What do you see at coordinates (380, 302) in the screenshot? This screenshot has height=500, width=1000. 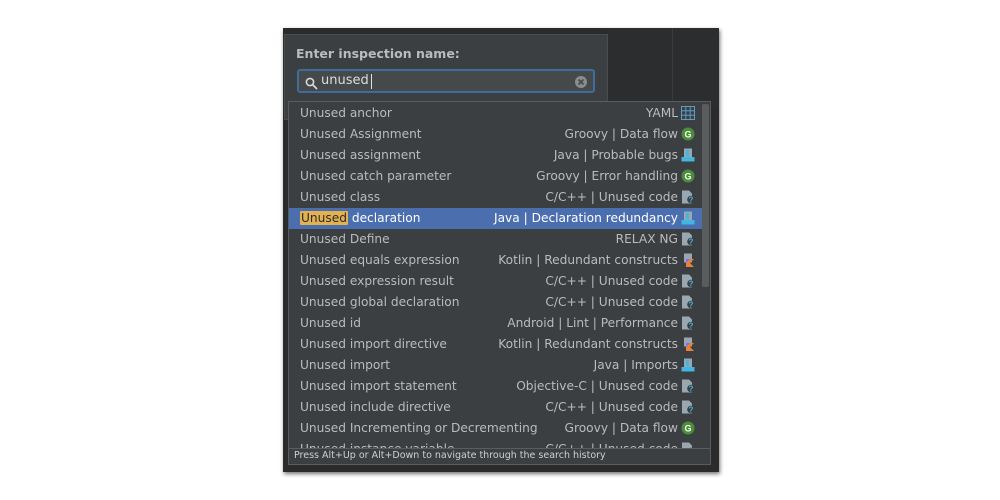 I see `inspection-name: Unused global declaration` at bounding box center [380, 302].